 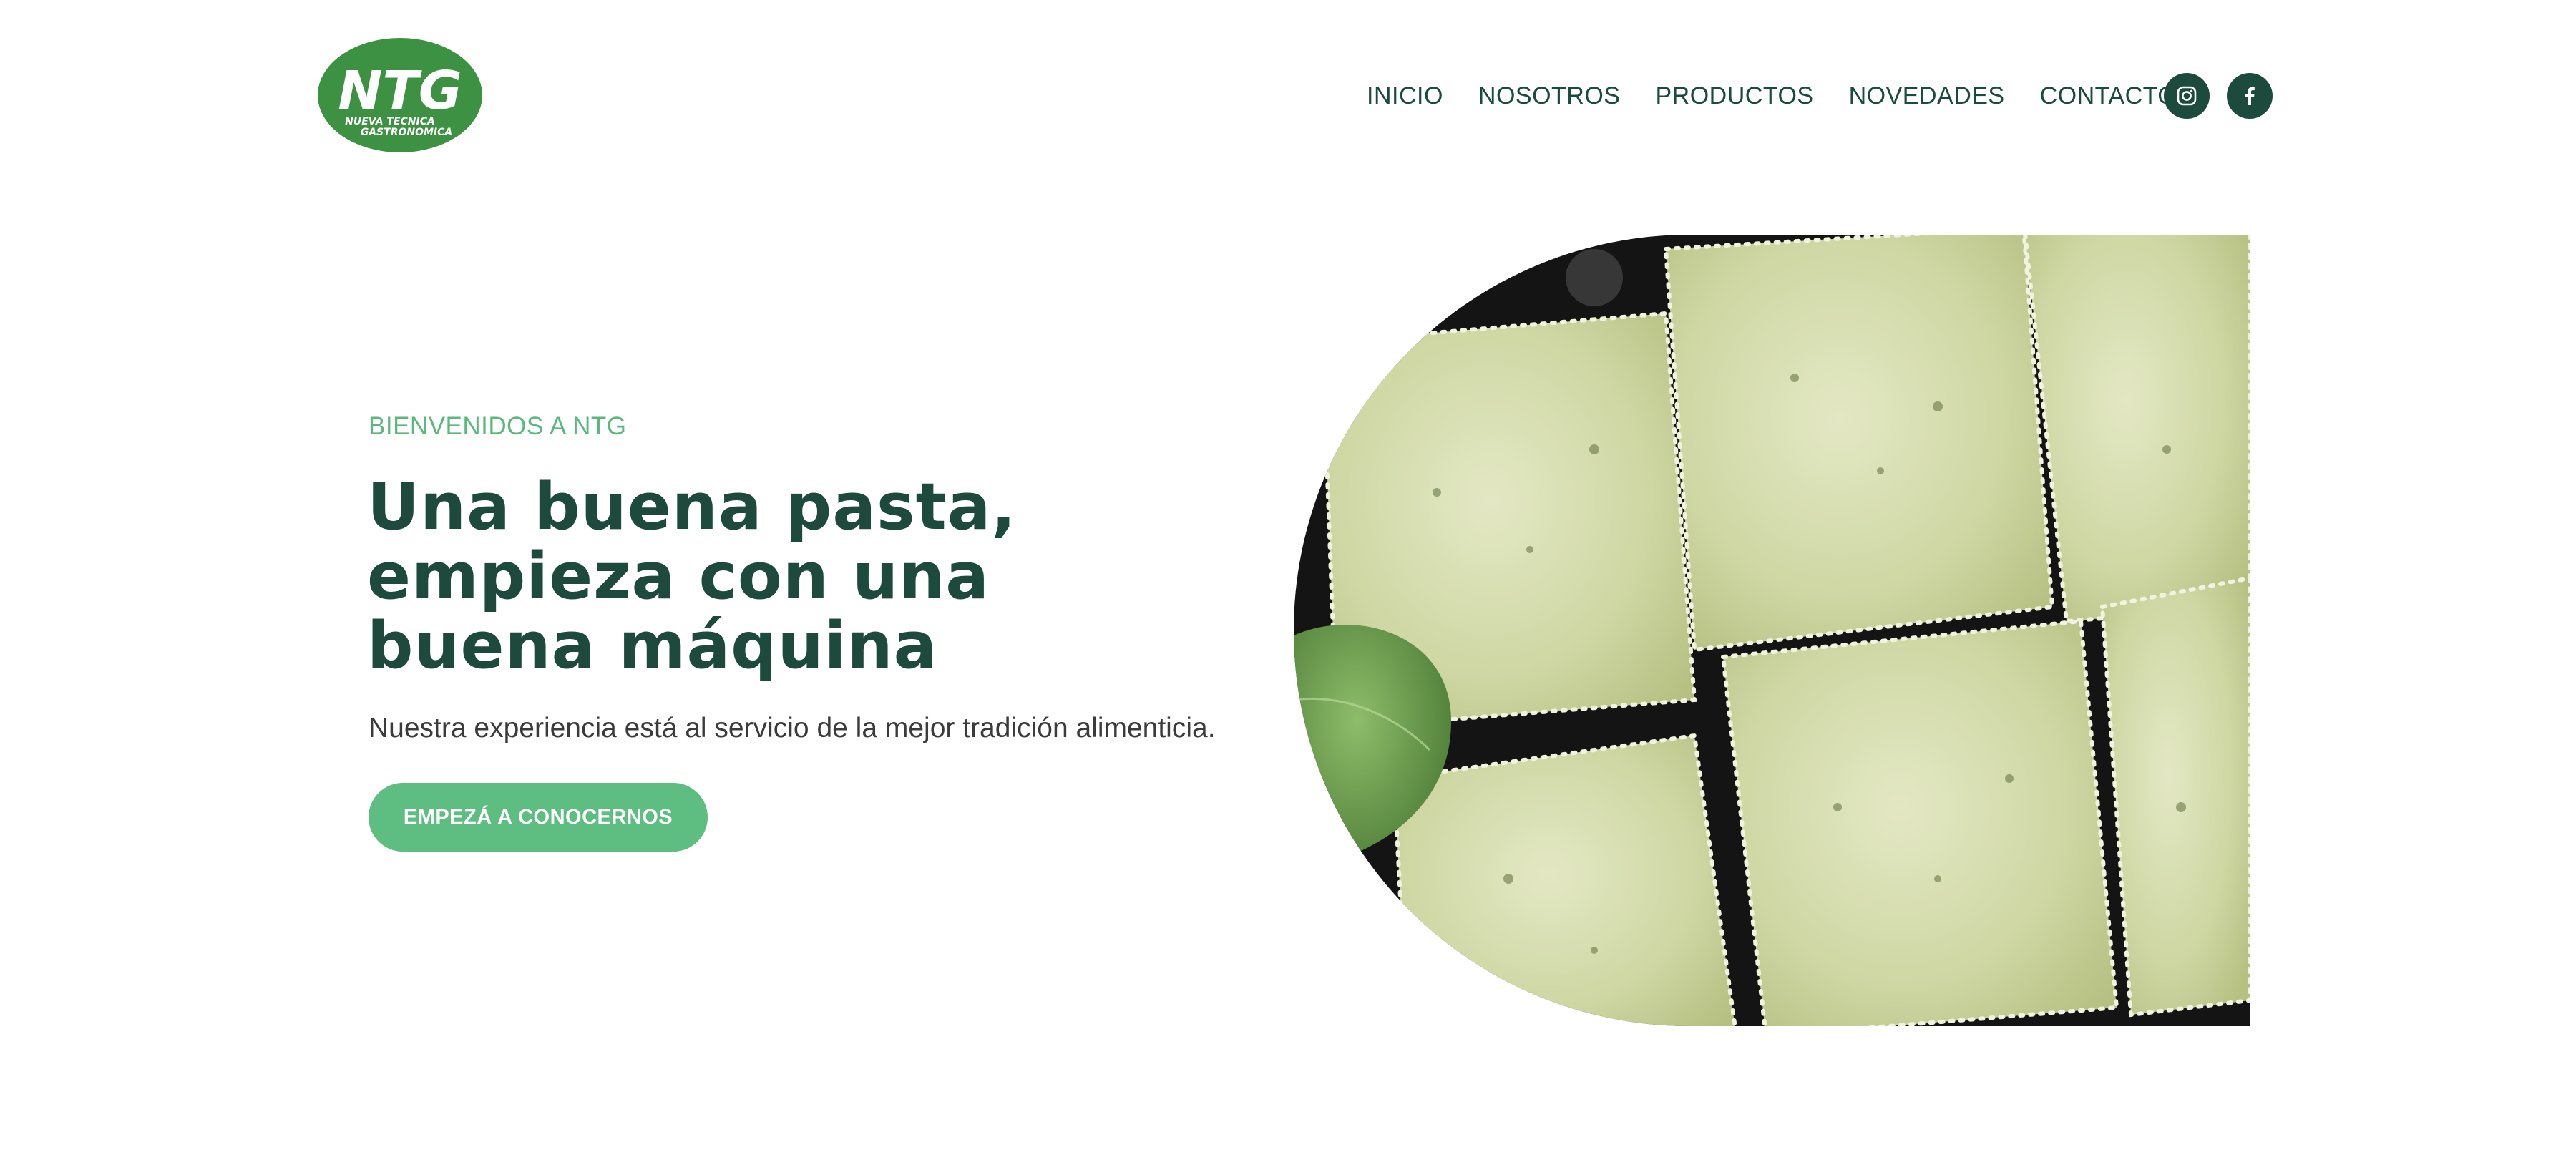 I want to click on logo-graphic: NTG NUEVA TECNICA GASTRONOMICA, so click(x=400, y=95).